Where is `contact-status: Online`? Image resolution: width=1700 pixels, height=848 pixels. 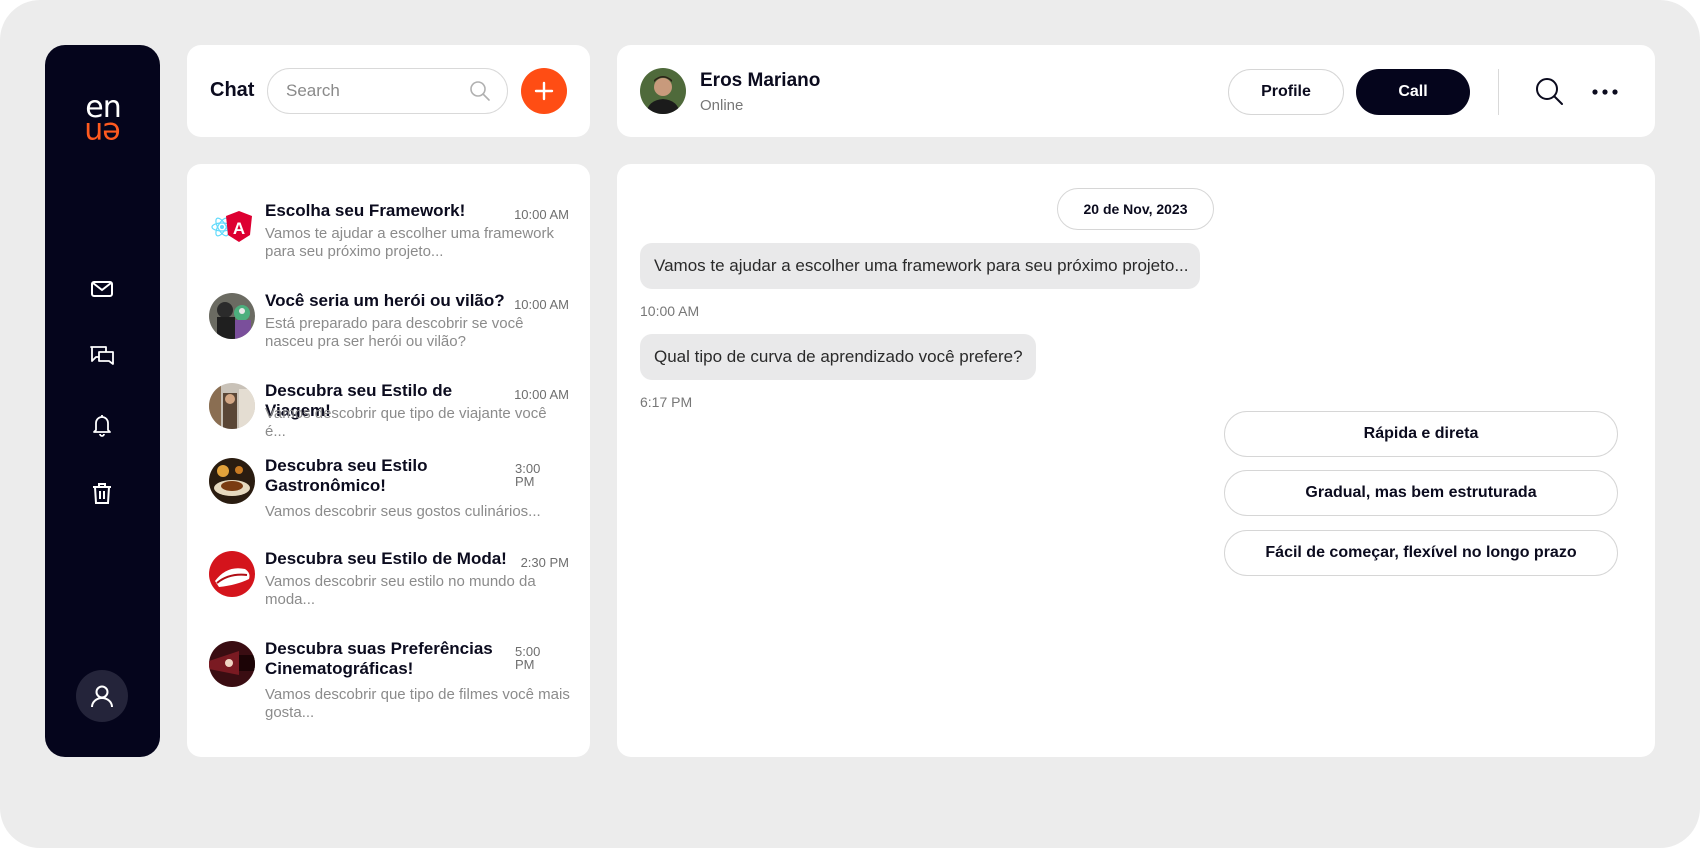
contact-status: Online is located at coordinates (722, 105).